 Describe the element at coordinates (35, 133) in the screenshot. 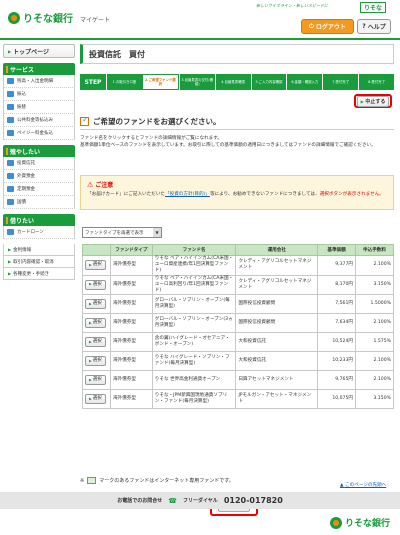

I see `sidebar-item-label: ペイジー料金払込` at that location.